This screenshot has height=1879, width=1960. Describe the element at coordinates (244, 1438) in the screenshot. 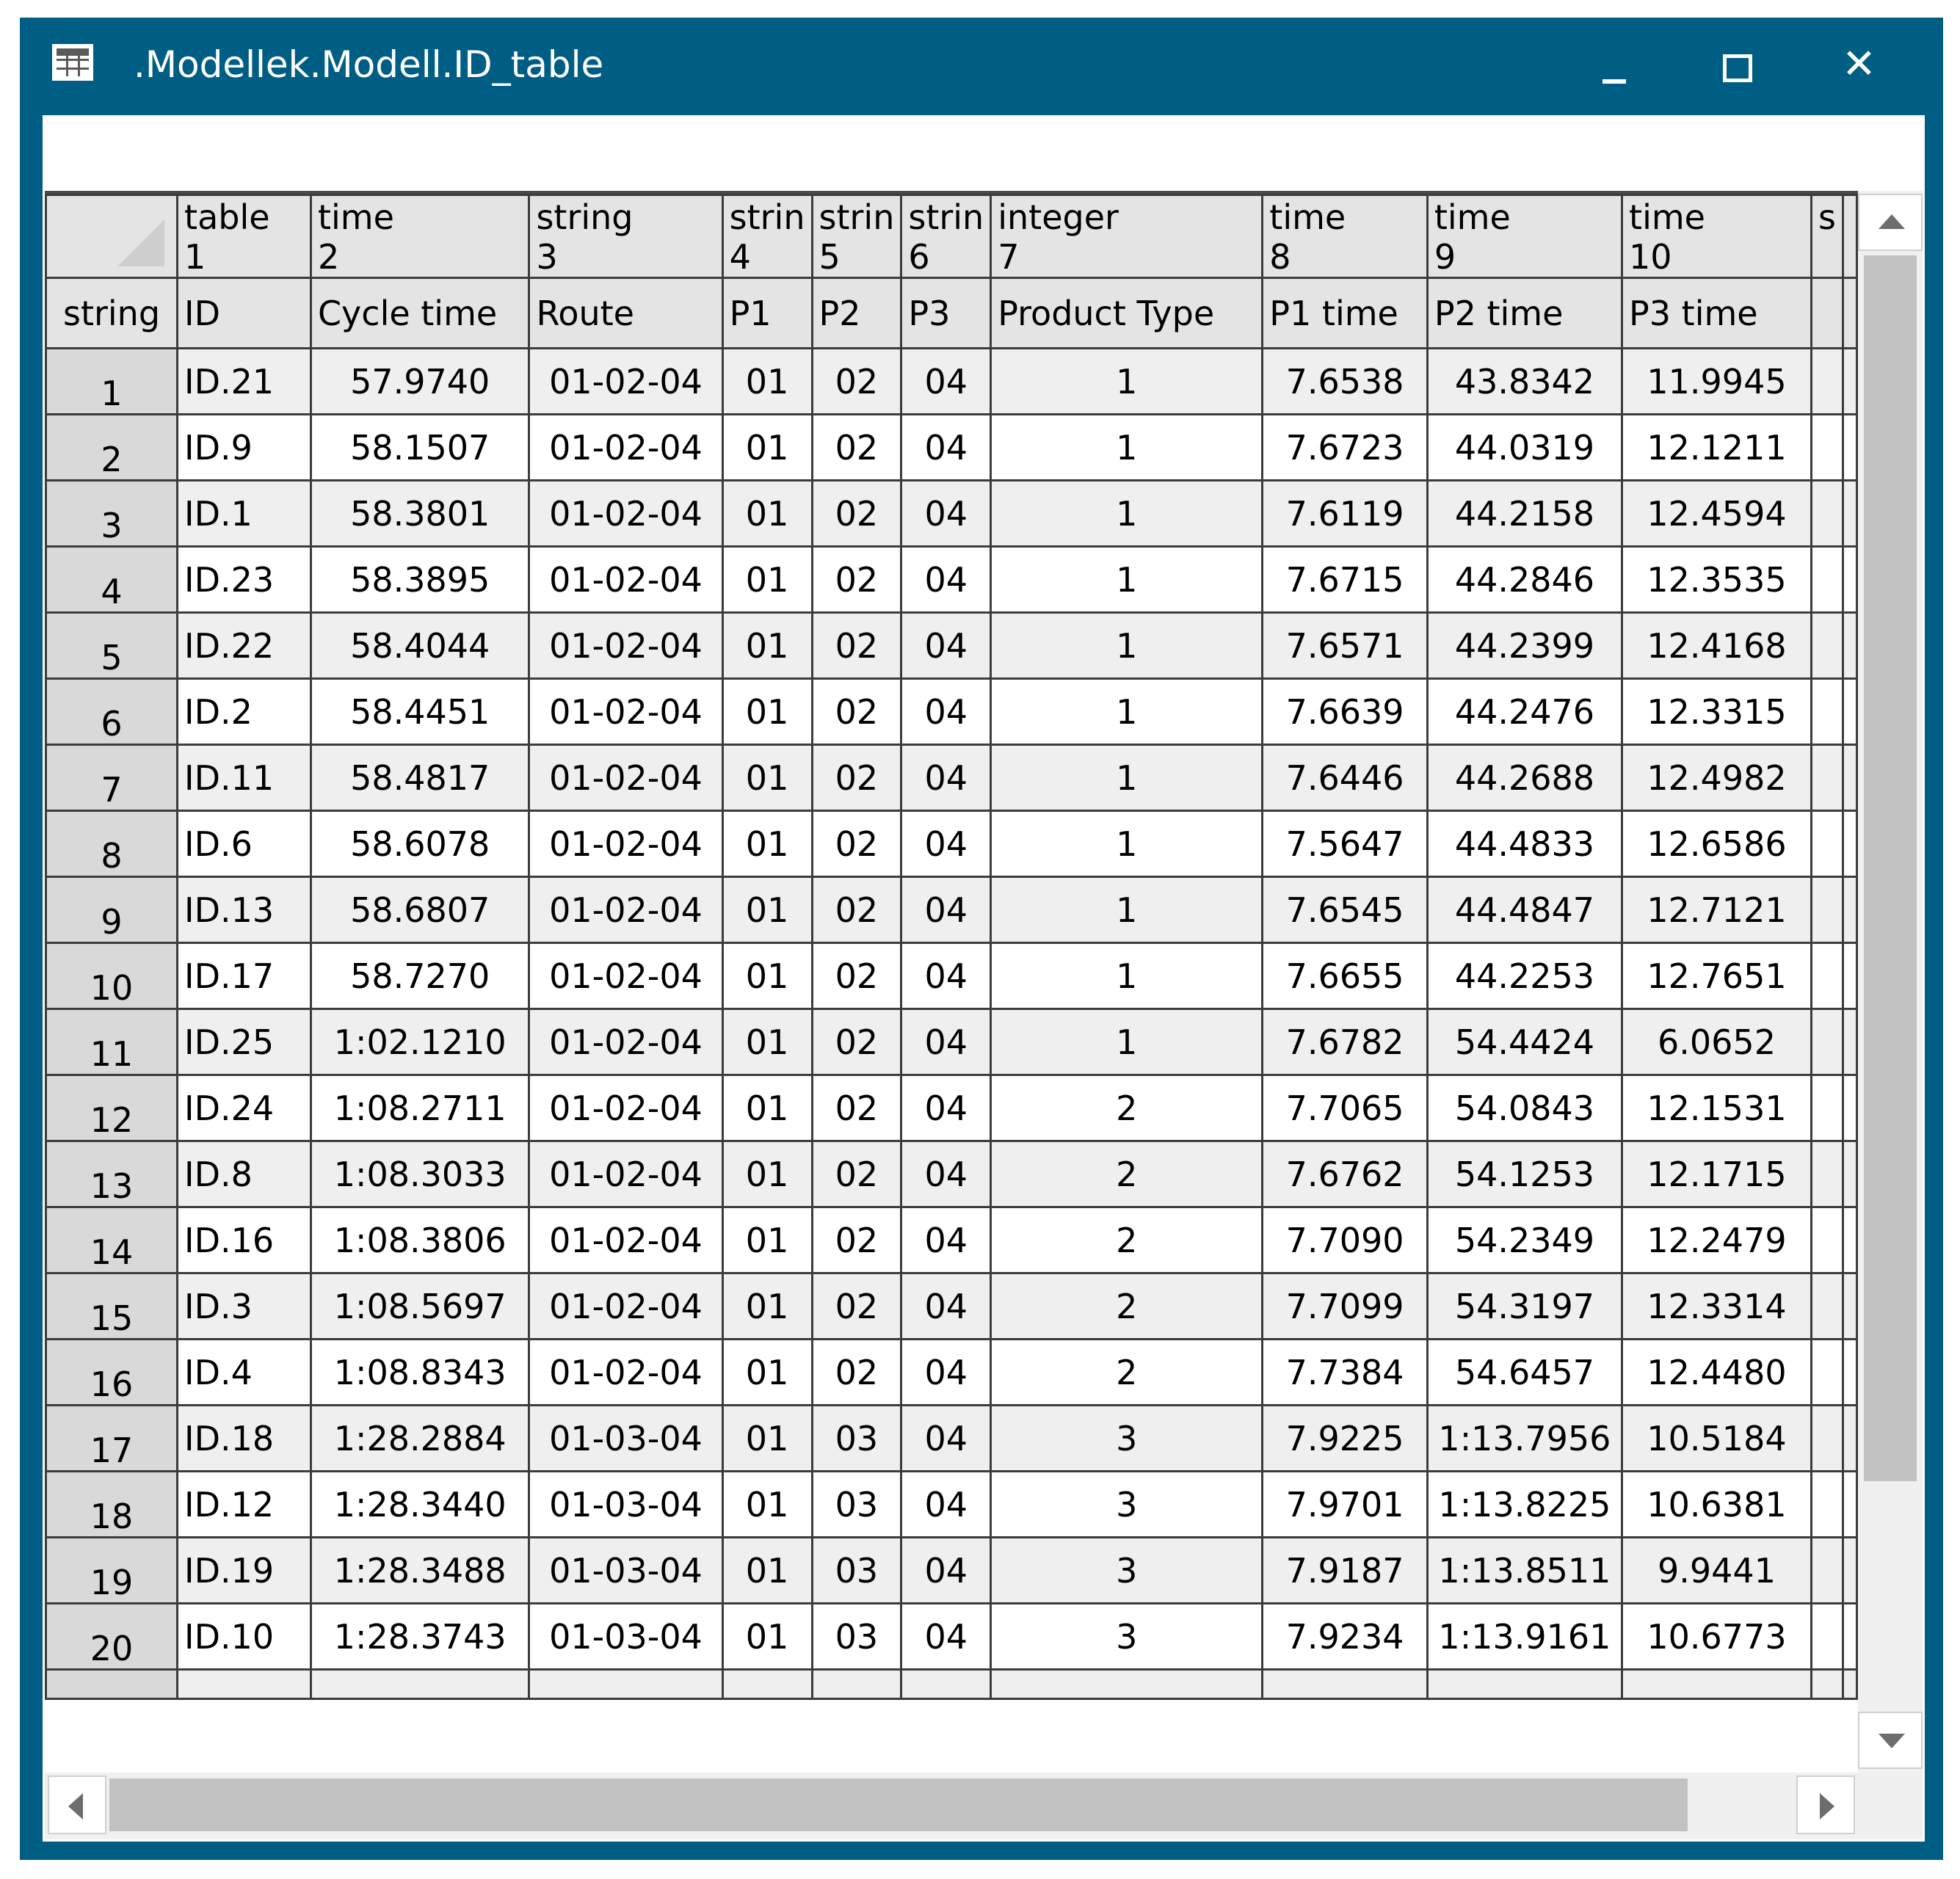

I see `table-cell: ID.18` at that location.